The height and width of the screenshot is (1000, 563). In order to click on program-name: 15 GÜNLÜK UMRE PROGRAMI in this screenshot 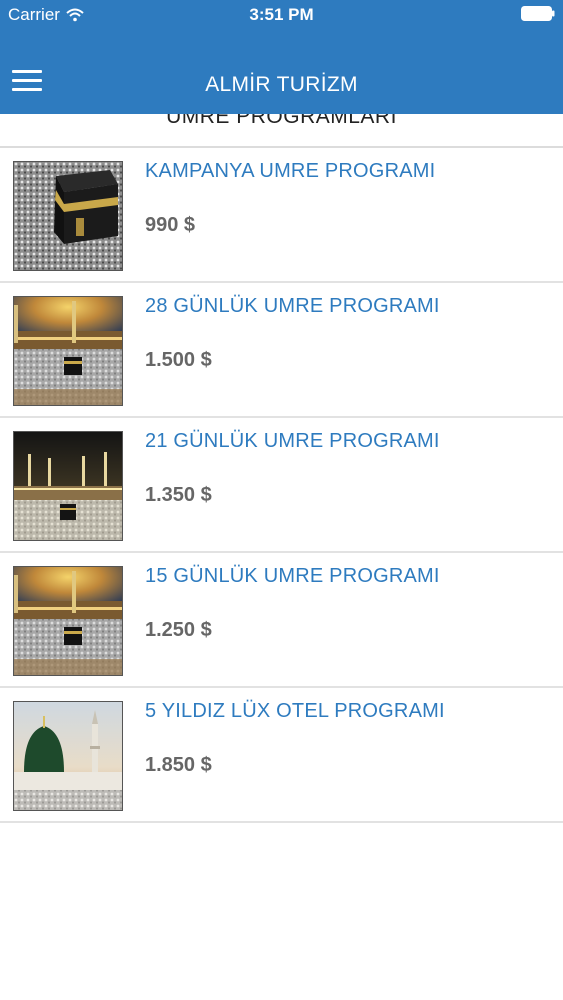, I will do `click(292, 576)`.